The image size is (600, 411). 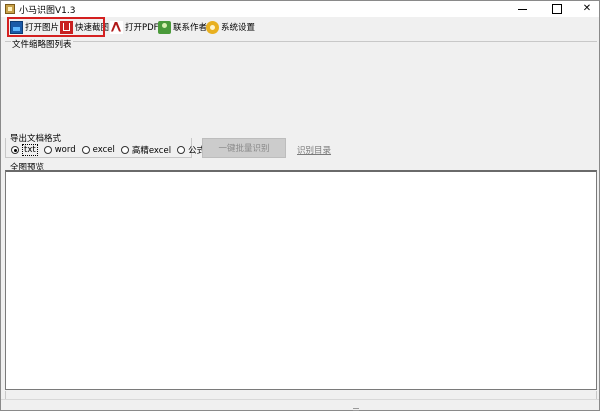 I want to click on radio-word: word, so click(x=59, y=150).